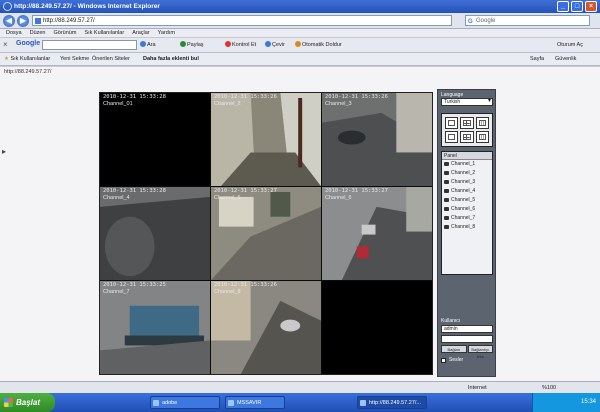 Image resolution: width=600 pixels, height=412 pixels. What do you see at coordinates (148, 45) in the screenshot?
I see `google-search-button: Ara` at bounding box center [148, 45].